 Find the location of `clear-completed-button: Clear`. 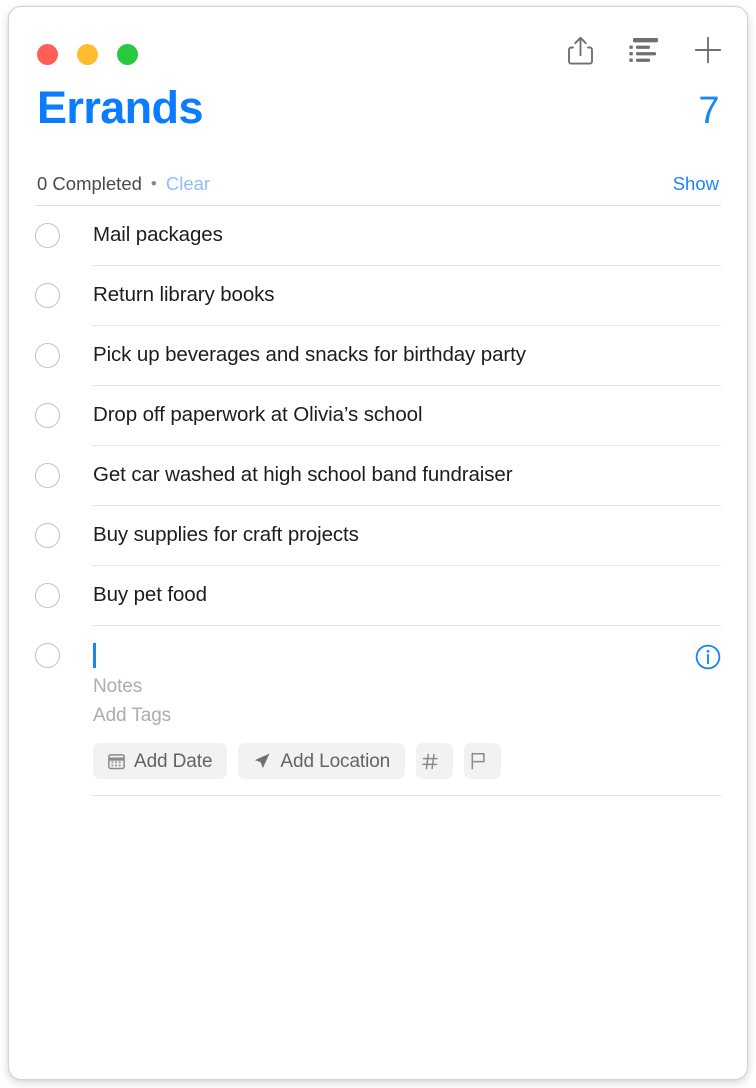

clear-completed-button: Clear is located at coordinates (188, 184).